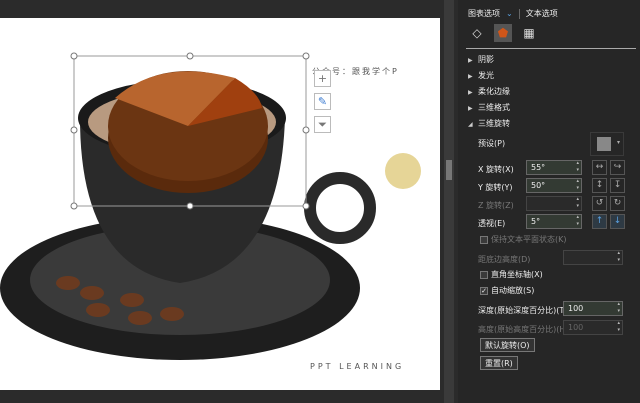 This screenshot has height=403, width=640. Describe the element at coordinates (507, 345) in the screenshot. I see `default-rotation-button: 默认旋转(O)` at that location.